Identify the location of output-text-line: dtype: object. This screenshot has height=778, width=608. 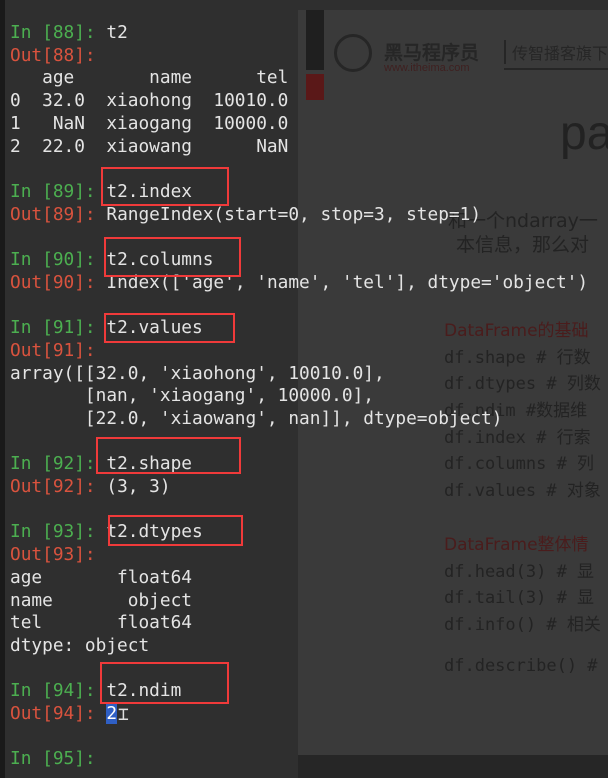
(79, 646).